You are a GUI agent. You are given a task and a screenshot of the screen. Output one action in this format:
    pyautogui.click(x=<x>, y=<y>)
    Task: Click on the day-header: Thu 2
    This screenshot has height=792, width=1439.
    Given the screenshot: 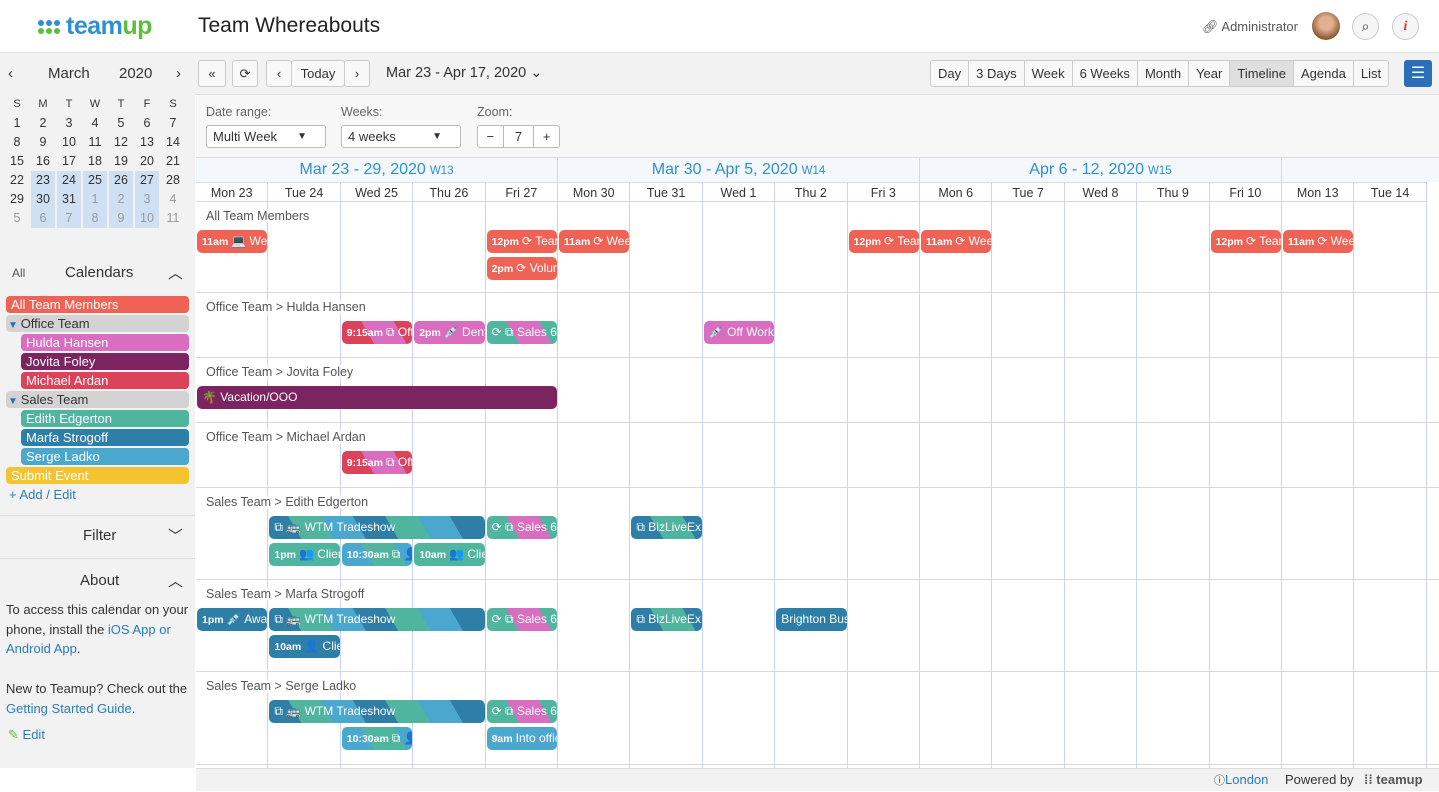 What is the action you would take?
    pyautogui.click(x=811, y=192)
    